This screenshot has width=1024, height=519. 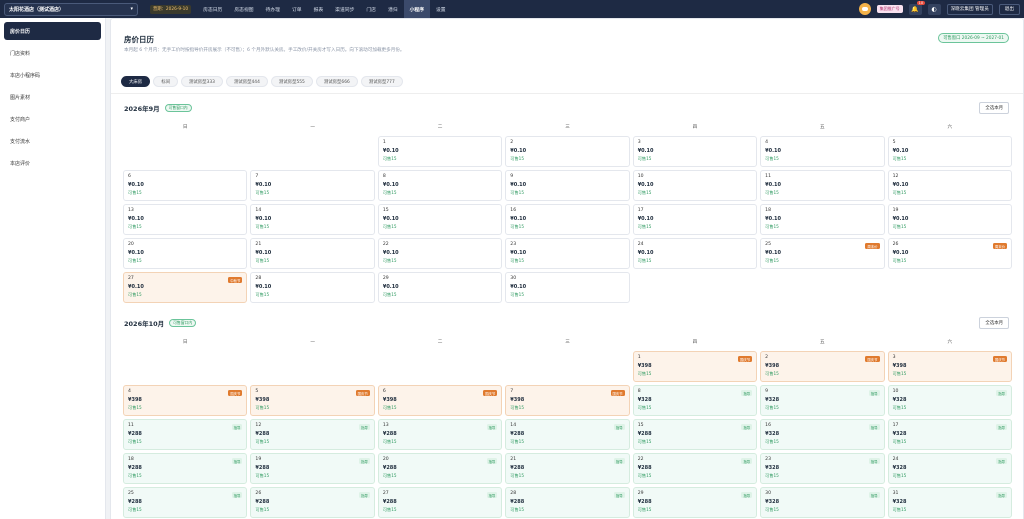 What do you see at coordinates (185, 287) in the screenshot?
I see `day-cell: 27 ¥0.10 可售15 中秋节` at bounding box center [185, 287].